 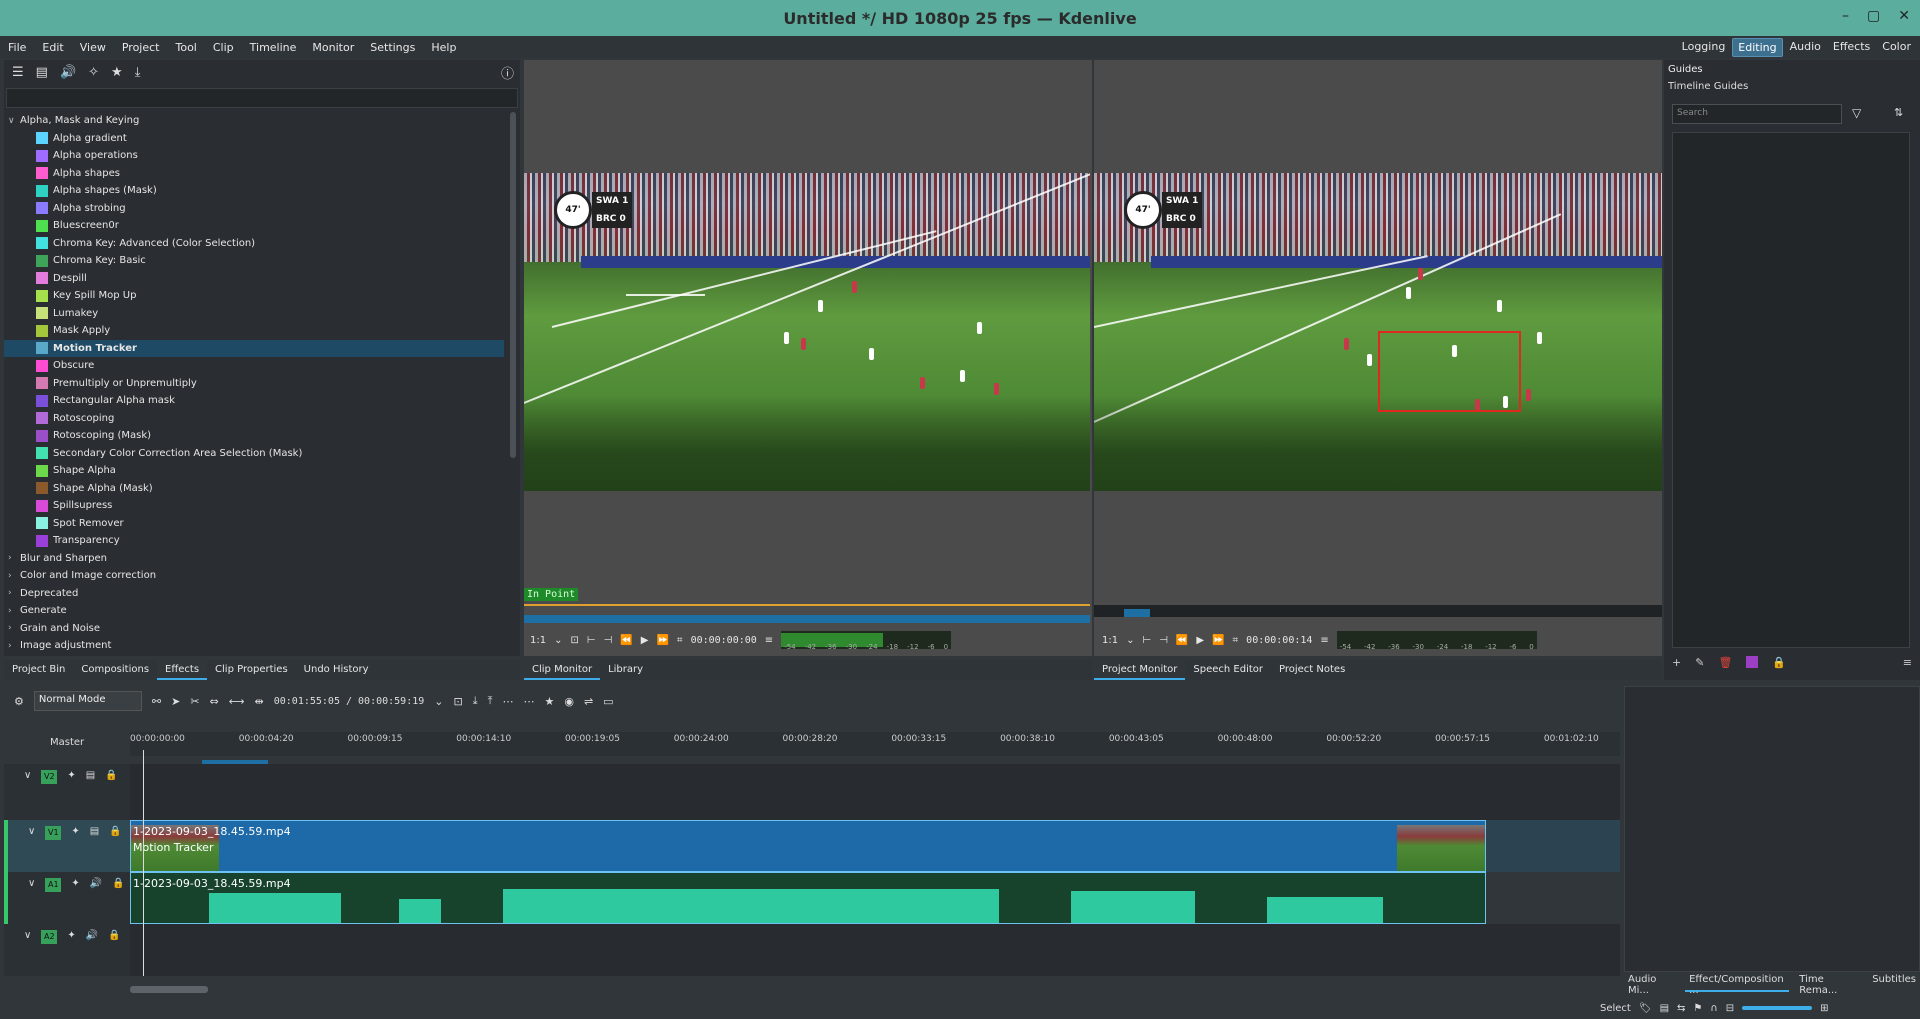 I want to click on menu-monitor: Monitor, so click(x=333, y=47).